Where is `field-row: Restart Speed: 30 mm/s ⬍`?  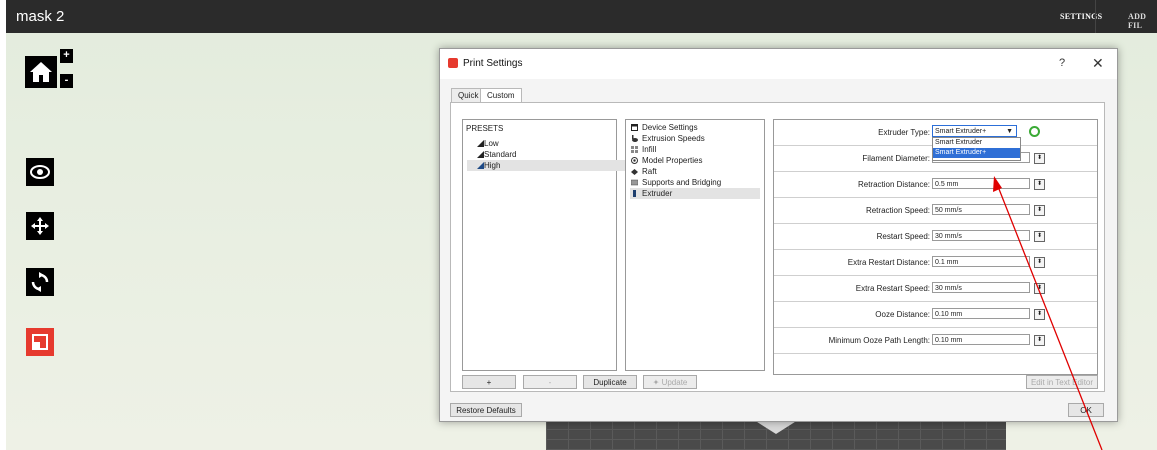
field-row: Restart Speed: 30 mm/s ⬍ is located at coordinates (935, 237).